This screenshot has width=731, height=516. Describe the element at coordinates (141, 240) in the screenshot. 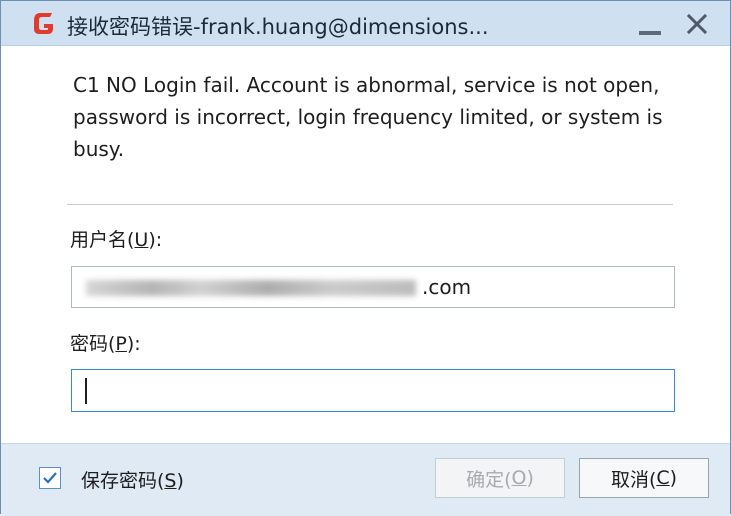

I see `username-label-hotkey: U` at that location.